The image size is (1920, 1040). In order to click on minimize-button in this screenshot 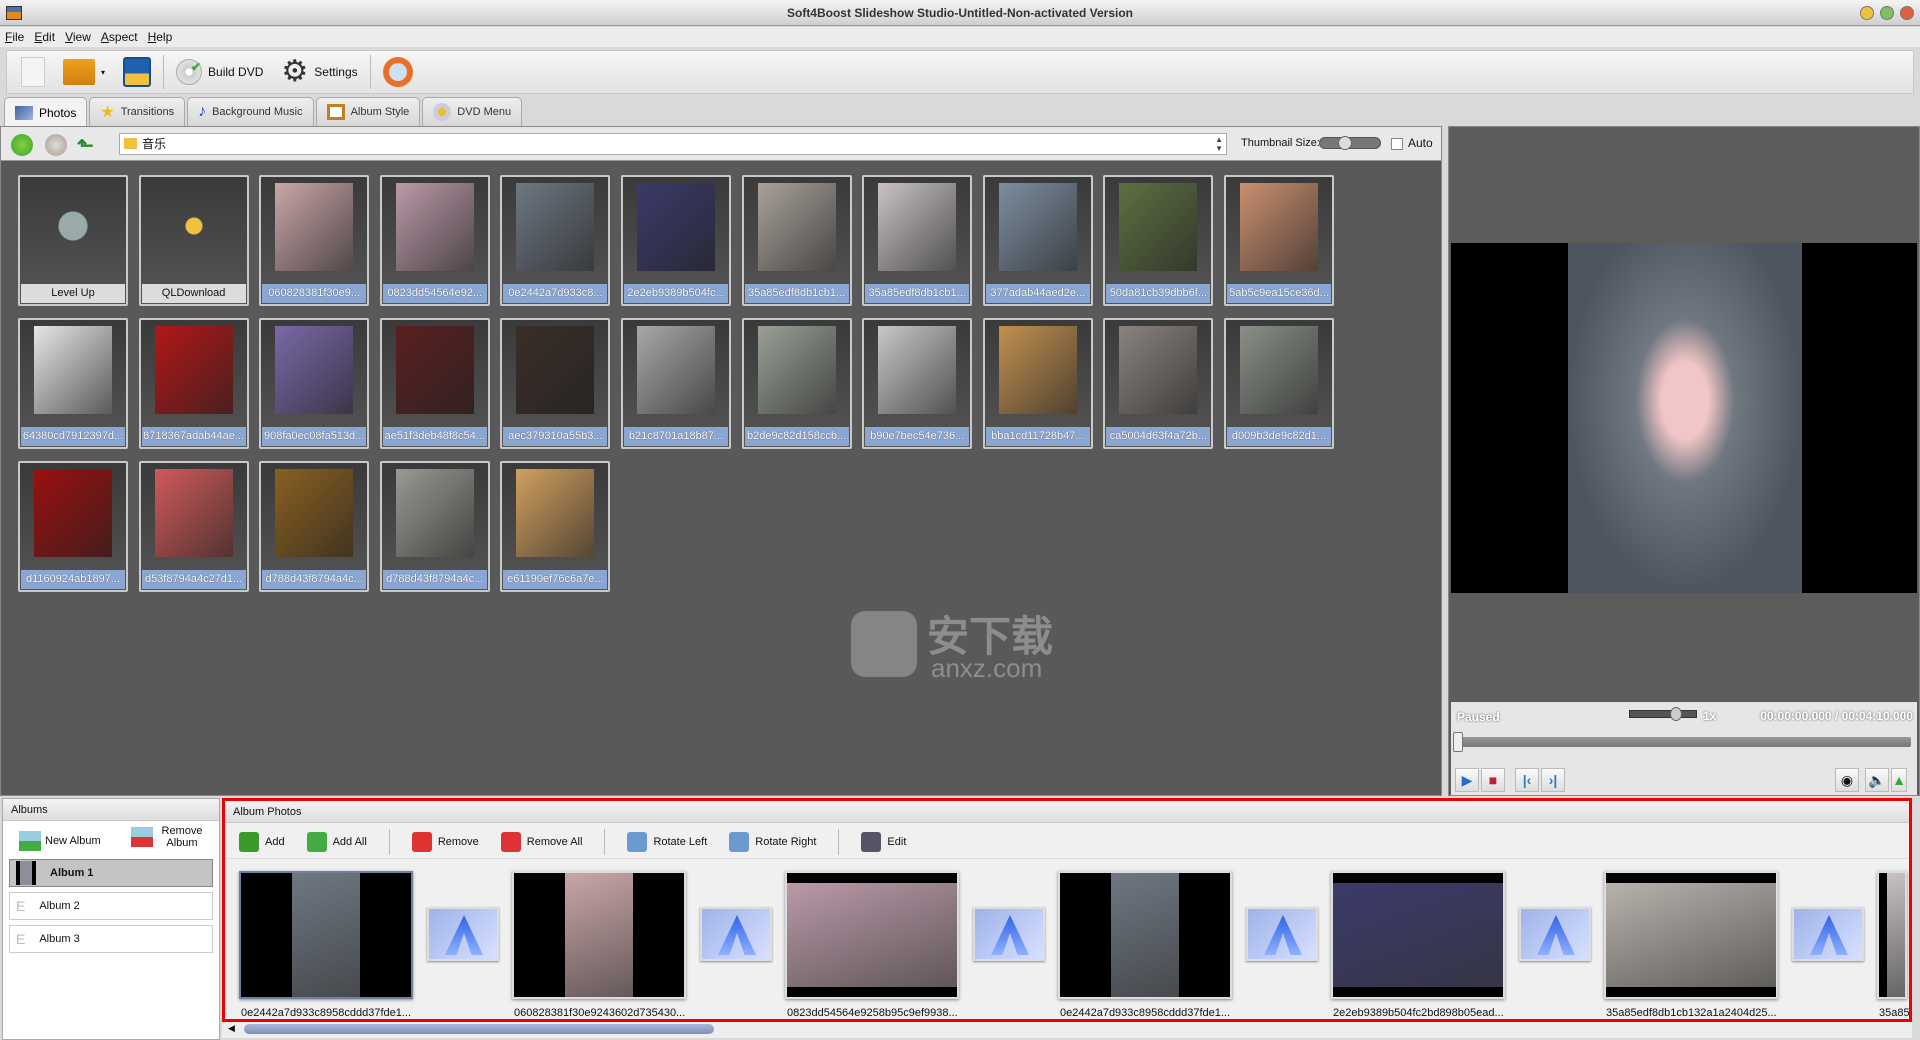, I will do `click(1867, 13)`.